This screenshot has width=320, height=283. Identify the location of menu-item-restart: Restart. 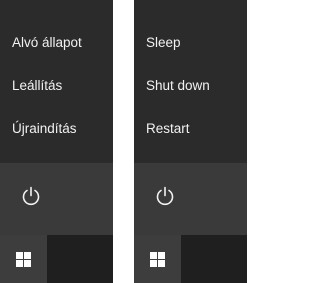
(168, 129).